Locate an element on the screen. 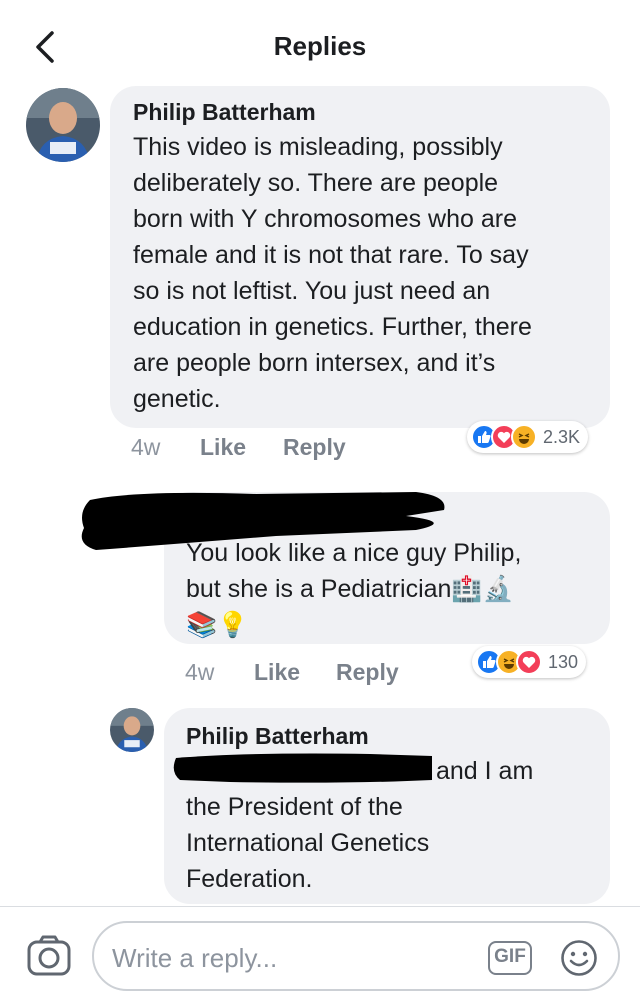 This screenshot has width=640, height=1005. love-reaction-icon is located at coordinates (529, 662).